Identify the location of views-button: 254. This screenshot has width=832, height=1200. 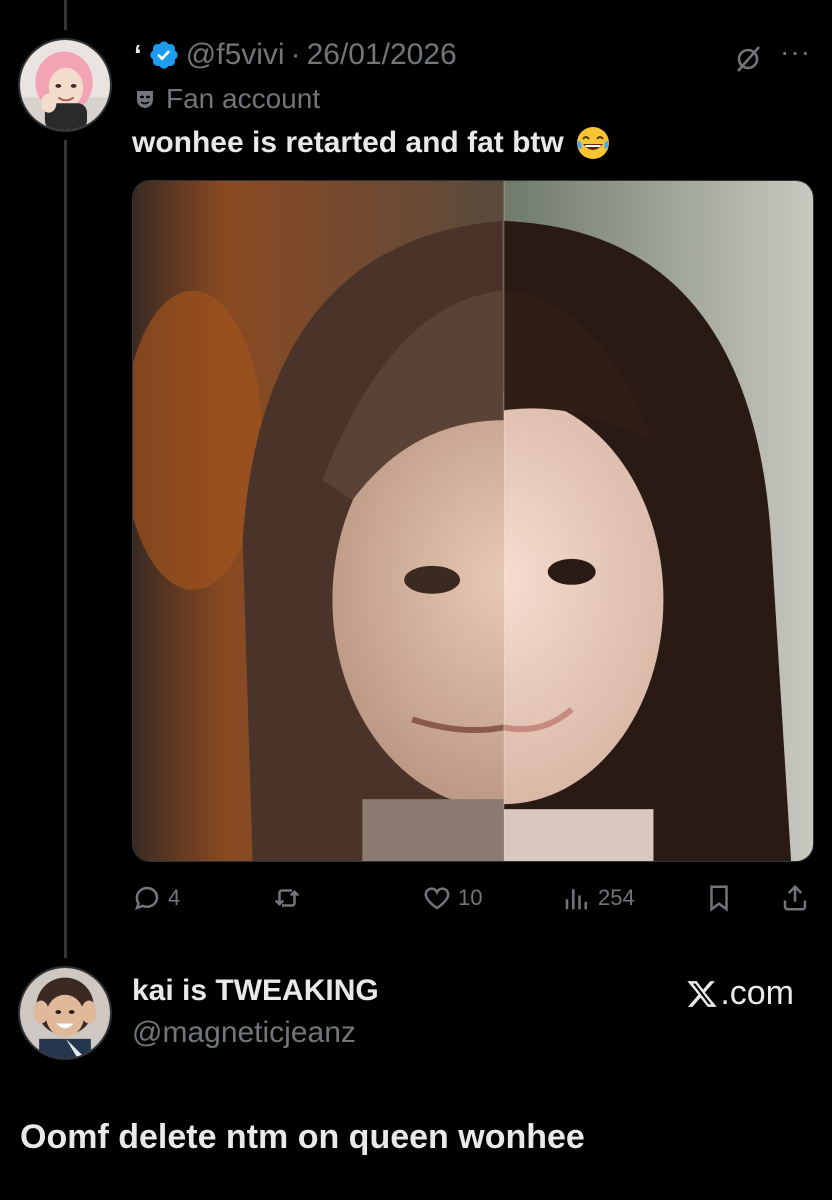
(598, 898).